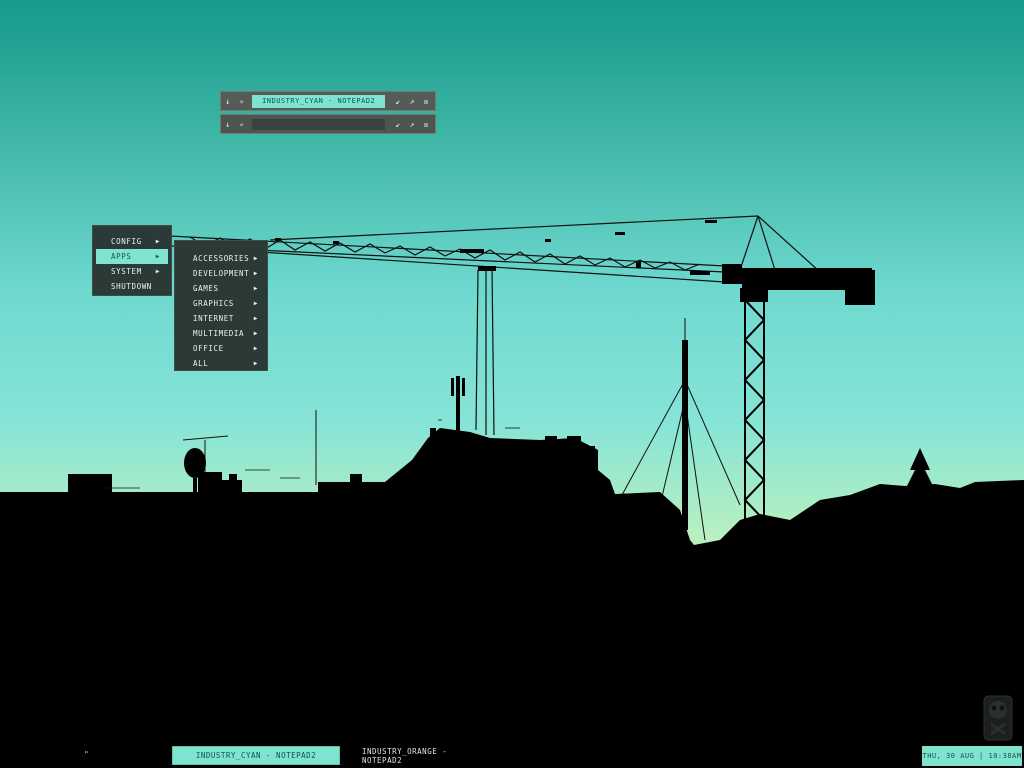  What do you see at coordinates (221, 288) in the screenshot?
I see `menu-item-games: games ▶` at bounding box center [221, 288].